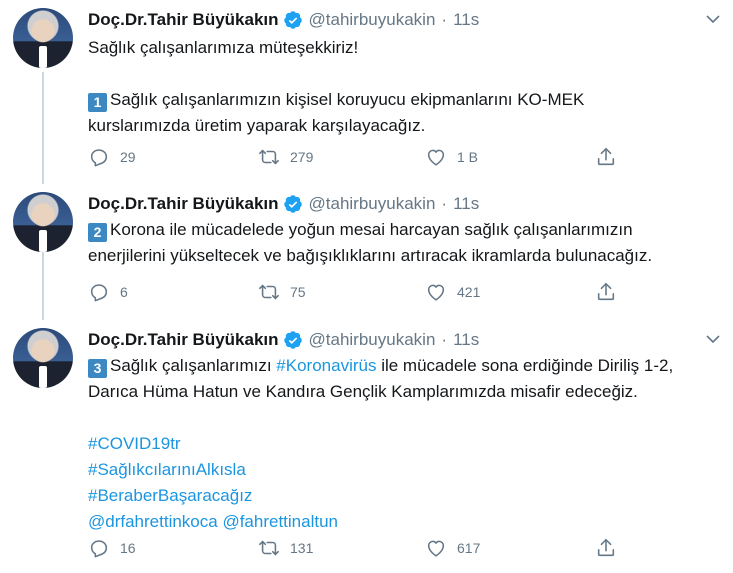 The width and height of the screenshot is (733, 573). Describe the element at coordinates (124, 292) in the screenshot. I see `reply-count: 6` at that location.